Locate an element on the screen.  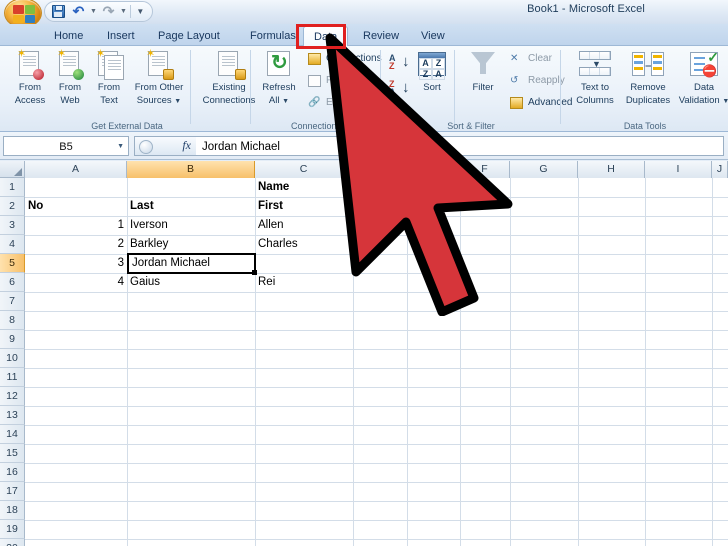
title-bar: ↶ ▼ ↷ ▼ ▼ Book1 - Microsoft Excel is located at coordinates (364, 14).